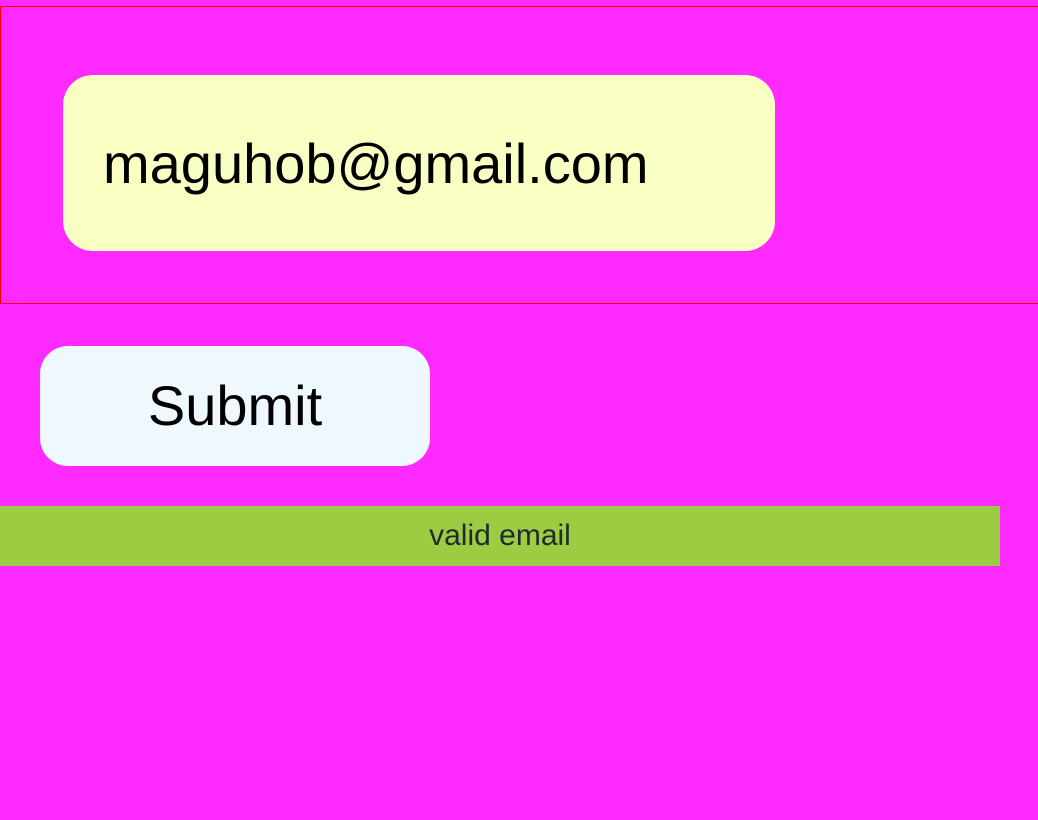 Image resolution: width=1038 pixels, height=820 pixels. I want to click on submit-button: Submit, so click(235, 406).